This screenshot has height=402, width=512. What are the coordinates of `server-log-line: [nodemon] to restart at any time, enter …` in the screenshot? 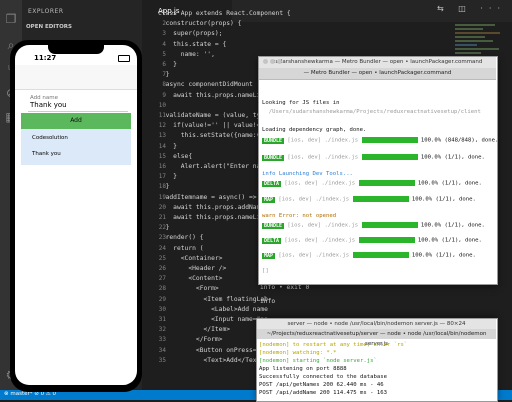 It's located at (333, 345).